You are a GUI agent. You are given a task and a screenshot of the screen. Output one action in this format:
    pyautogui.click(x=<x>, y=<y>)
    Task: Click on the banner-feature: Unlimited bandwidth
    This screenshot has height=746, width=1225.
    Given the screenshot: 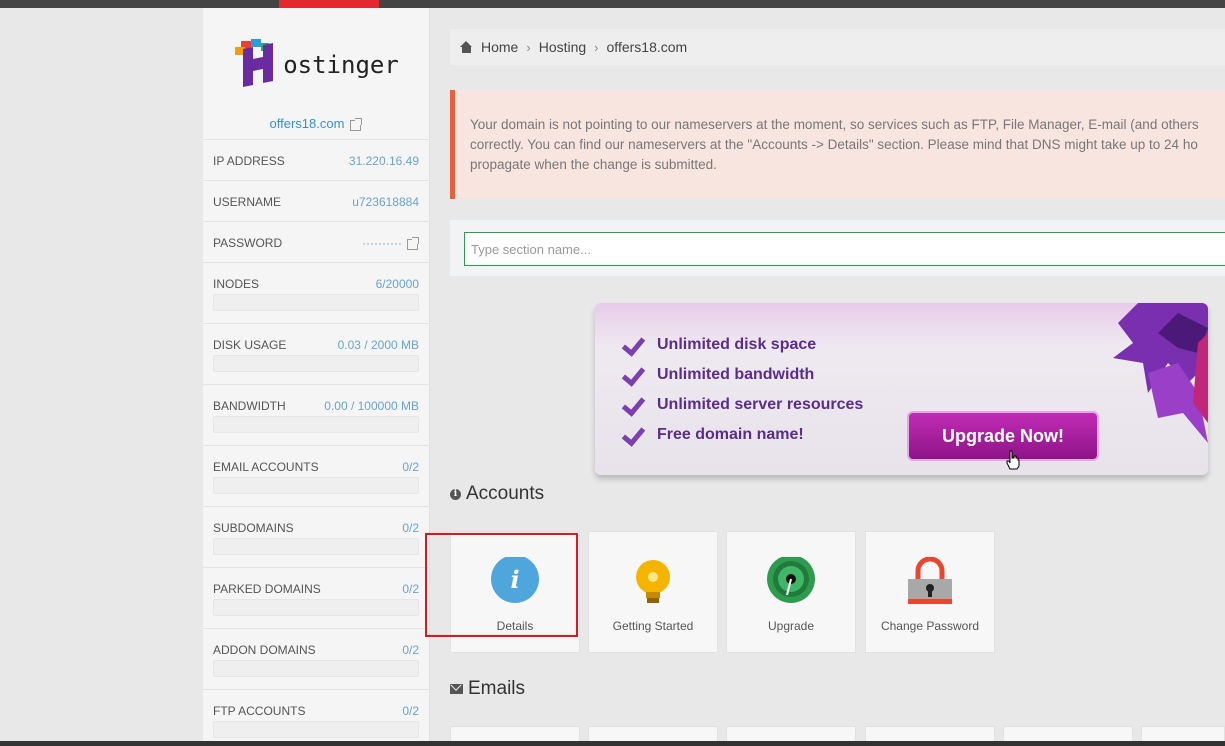 What is the action you would take?
    pyautogui.click(x=742, y=375)
    